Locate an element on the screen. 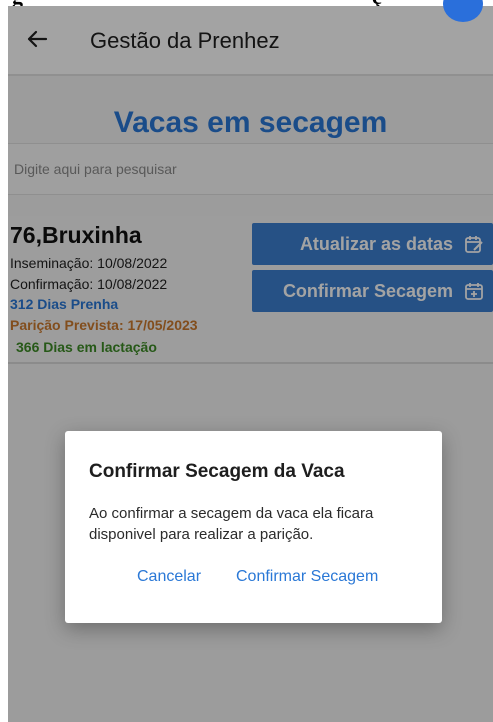 The width and height of the screenshot is (493, 722). dialog-title: Confirmar Secagem da Vaca is located at coordinates (217, 471).